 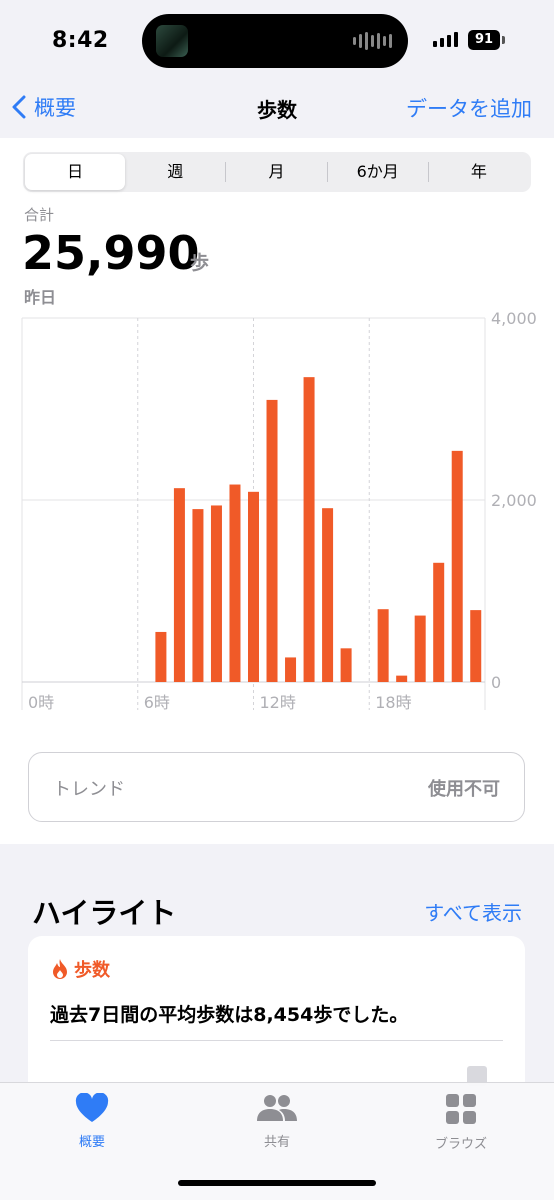 What do you see at coordinates (496, 682) in the screenshot?
I see `y-tick-label: 0` at bounding box center [496, 682].